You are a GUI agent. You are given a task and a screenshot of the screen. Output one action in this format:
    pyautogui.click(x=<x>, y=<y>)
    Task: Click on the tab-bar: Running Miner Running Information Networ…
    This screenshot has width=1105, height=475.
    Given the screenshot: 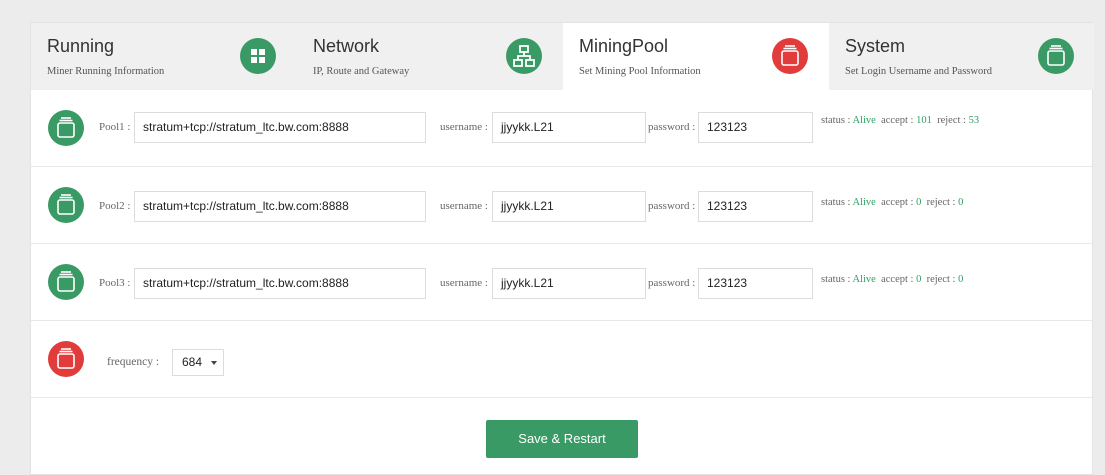 What is the action you would take?
    pyautogui.click(x=562, y=56)
    